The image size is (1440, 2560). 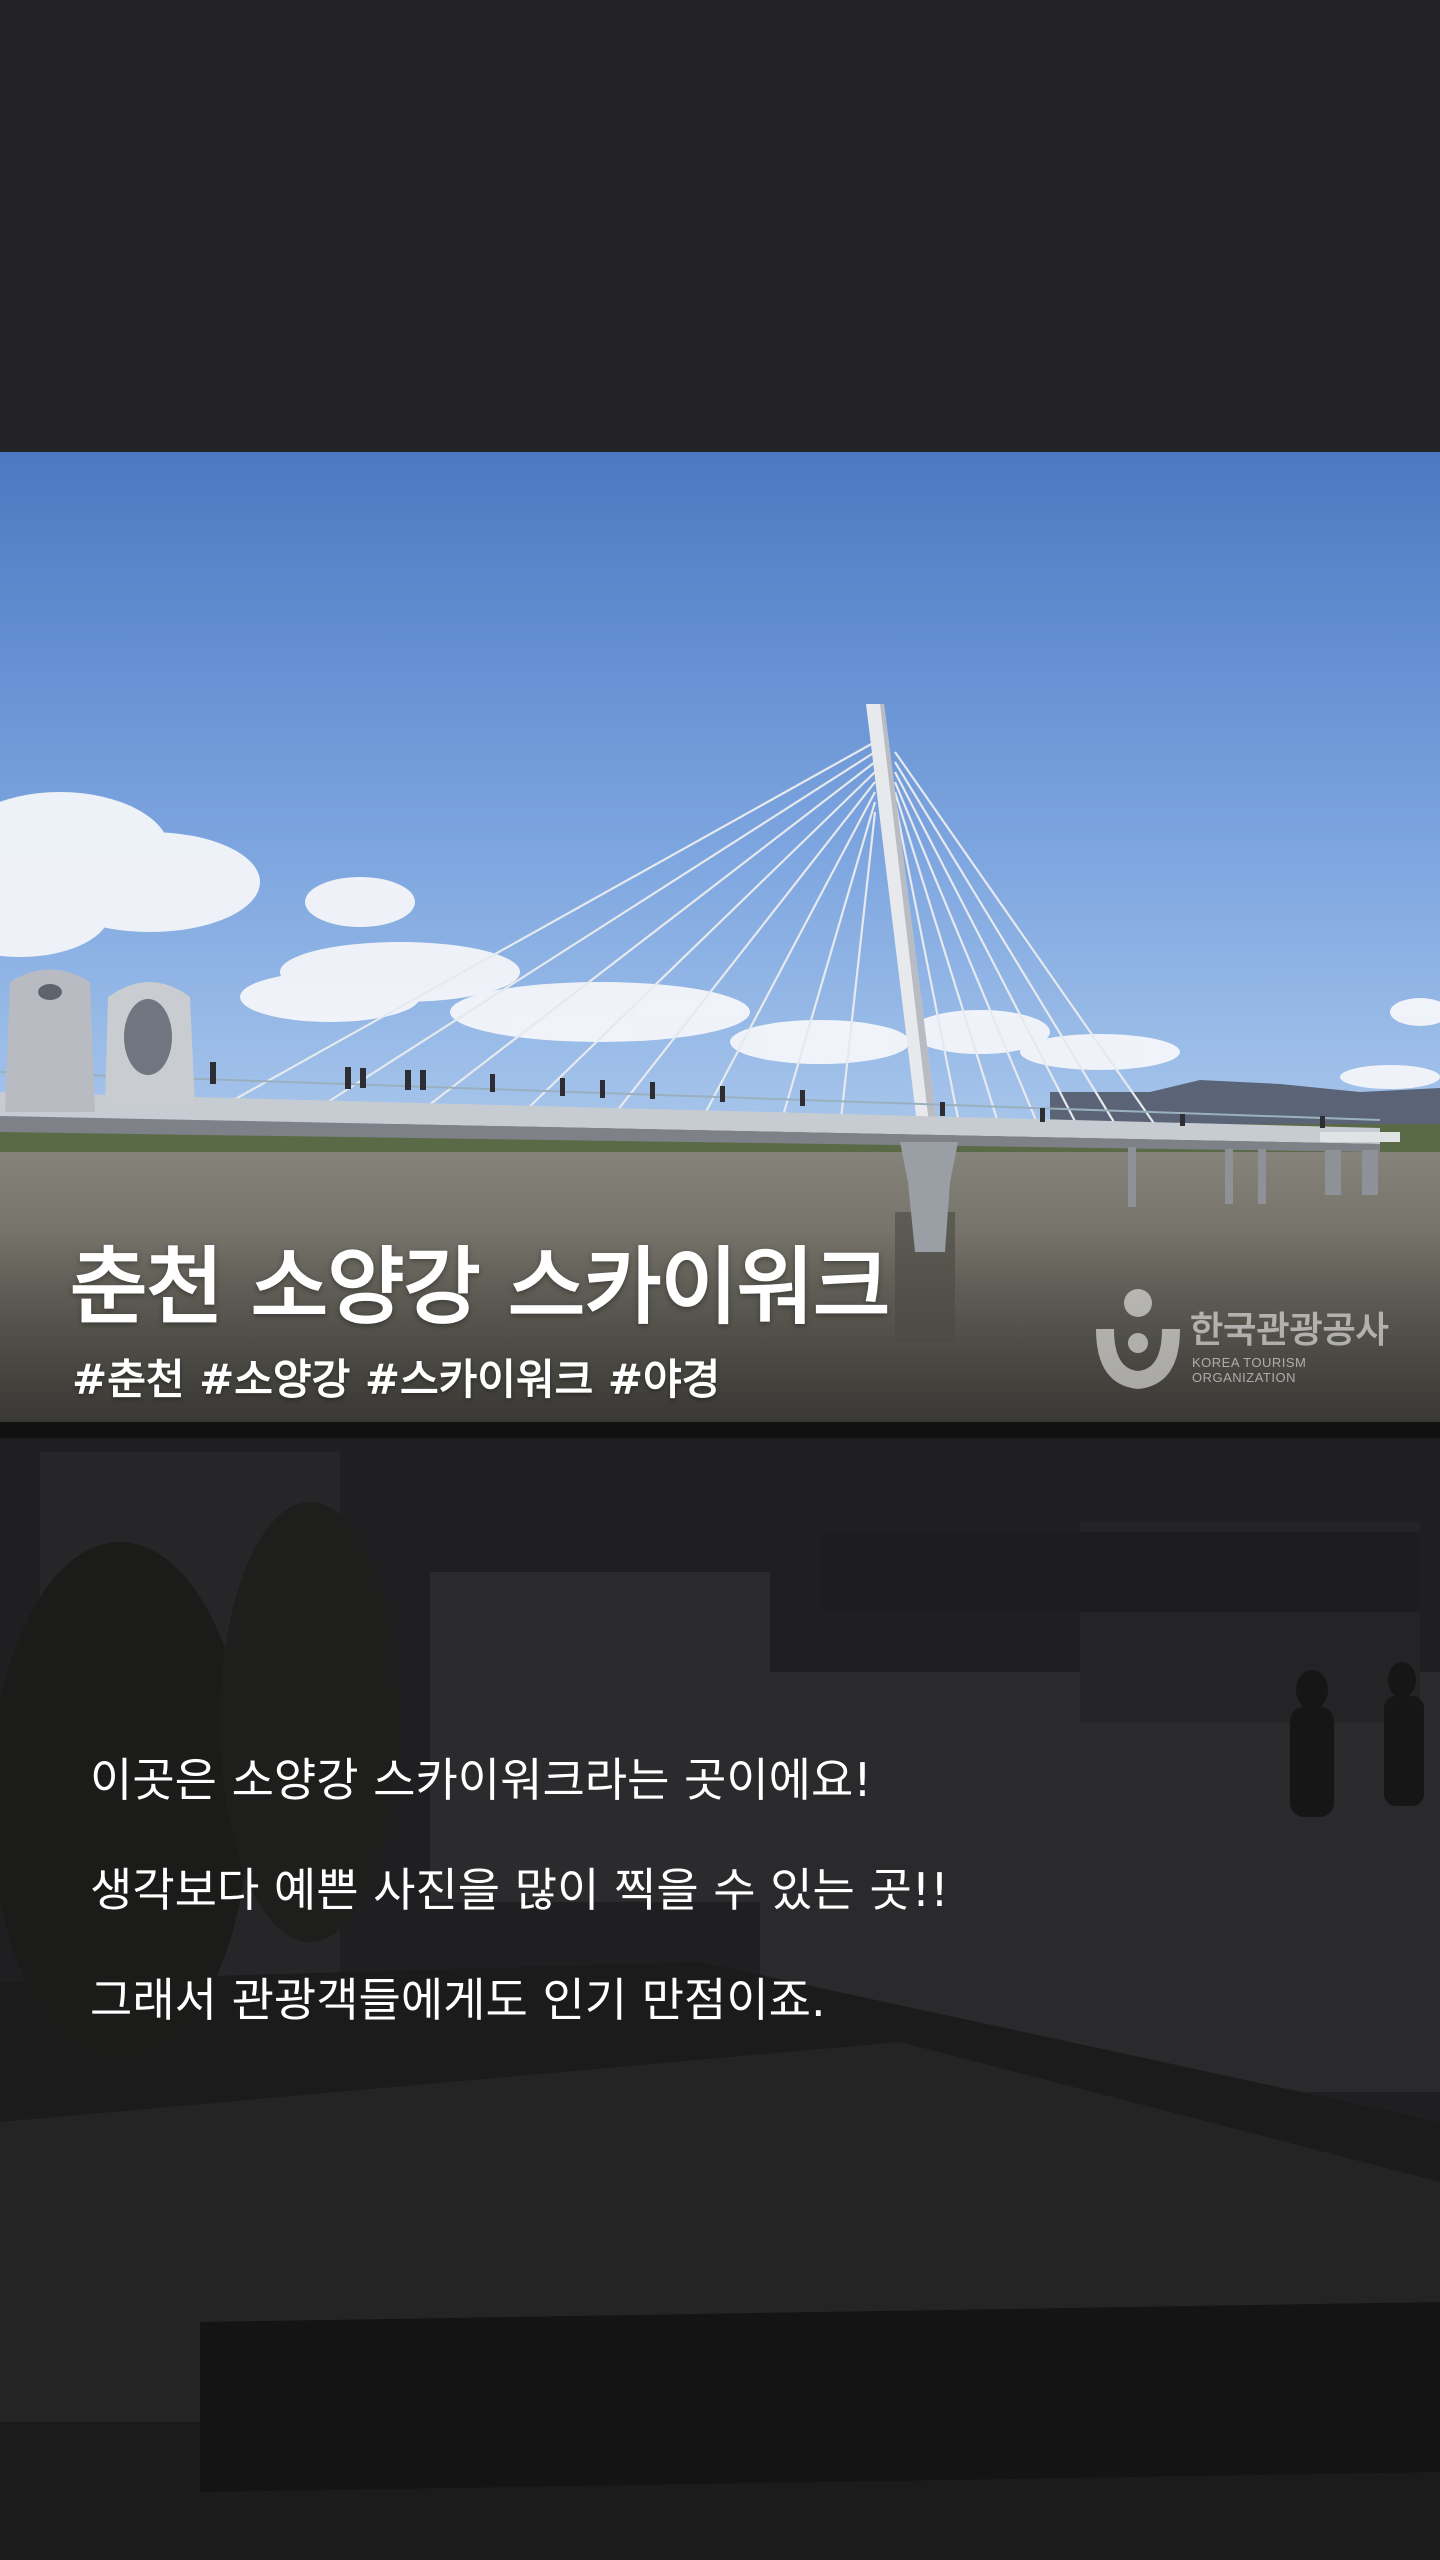 I want to click on kto-watermark: 한국관광공사 KOREA TOURISM ORGANIZATION, so click(x=1250, y=1340).